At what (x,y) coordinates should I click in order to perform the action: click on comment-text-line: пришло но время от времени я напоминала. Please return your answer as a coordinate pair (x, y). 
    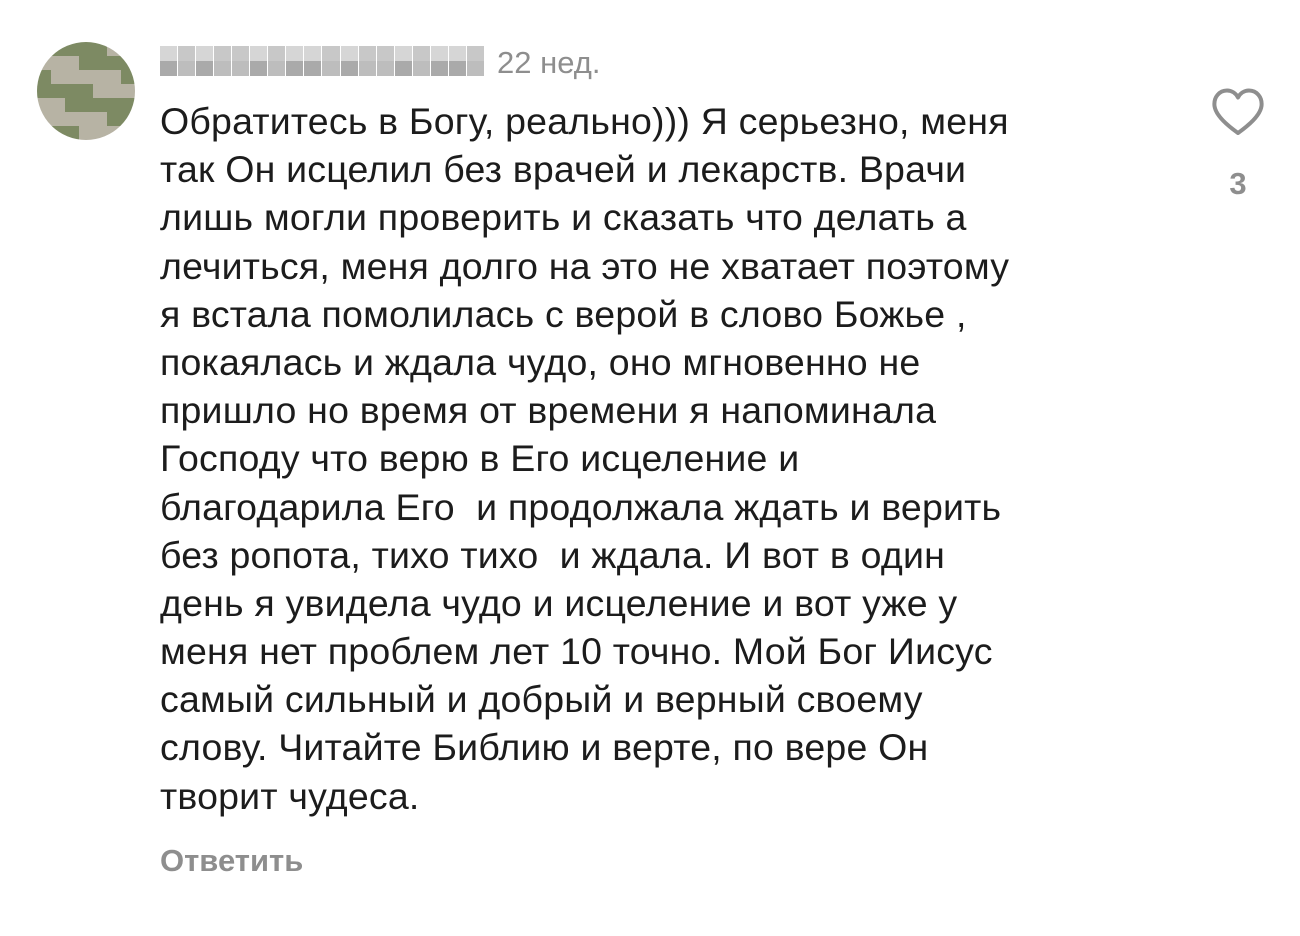
    Looking at the image, I should click on (548, 410).